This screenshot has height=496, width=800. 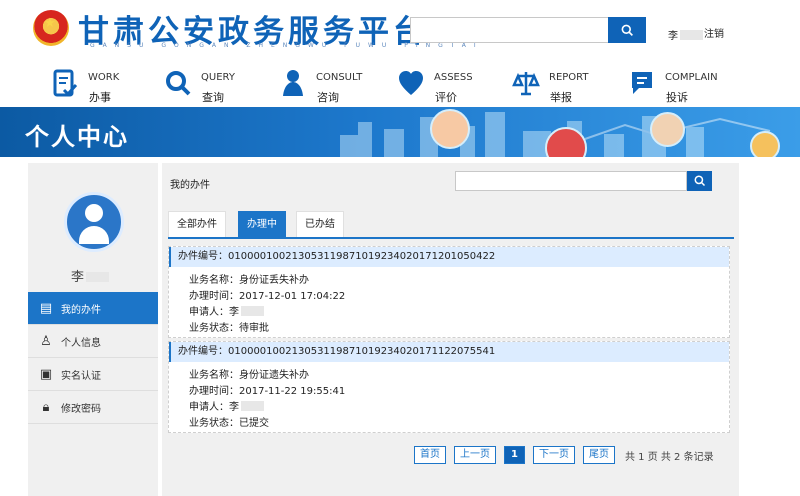 What do you see at coordinates (400, 132) in the screenshot?
I see `personal-center-banner: 个人中心` at bounding box center [400, 132].